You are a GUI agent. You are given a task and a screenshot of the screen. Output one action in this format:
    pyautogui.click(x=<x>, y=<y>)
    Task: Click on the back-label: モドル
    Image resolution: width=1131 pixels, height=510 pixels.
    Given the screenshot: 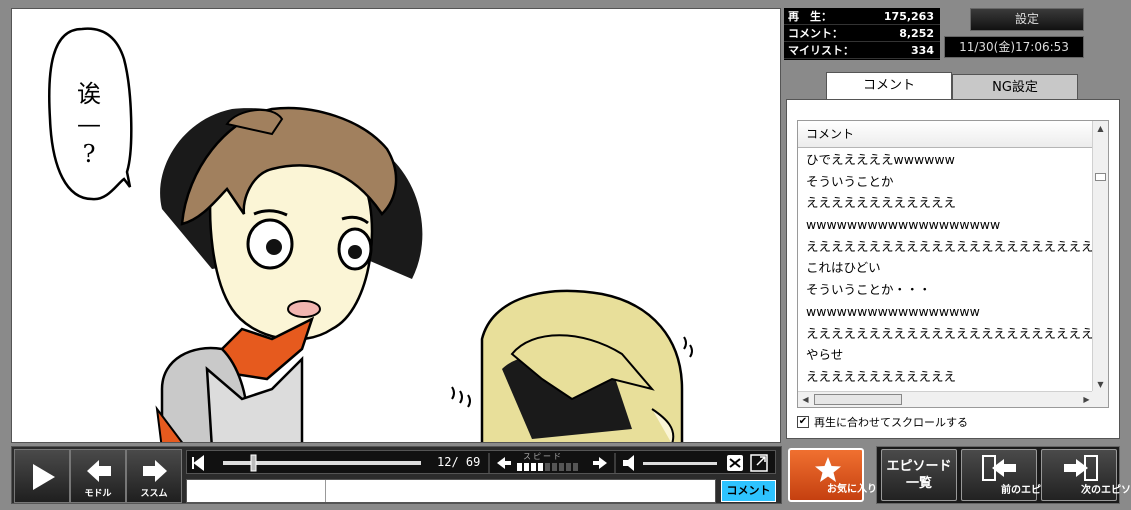 What is the action you would take?
    pyautogui.click(x=98, y=494)
    